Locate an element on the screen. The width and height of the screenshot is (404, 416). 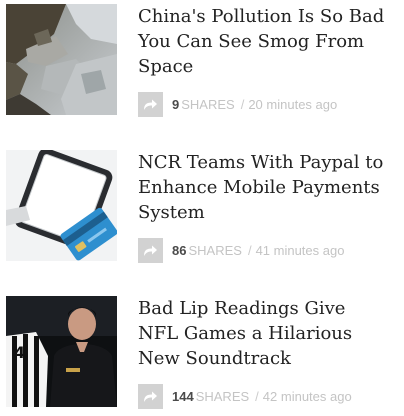
phone-card-image is located at coordinates (61, 205).